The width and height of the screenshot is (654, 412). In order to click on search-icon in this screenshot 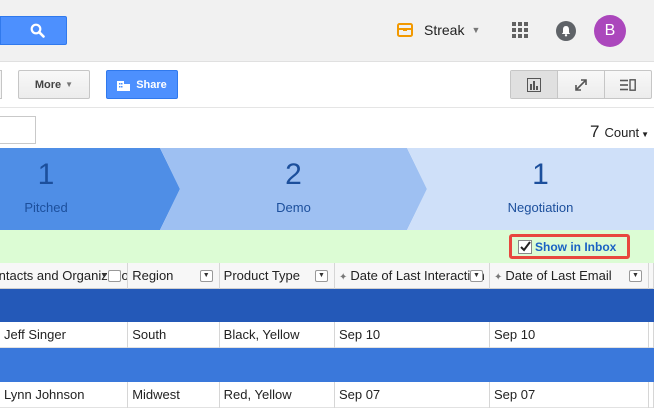, I will do `click(37, 30)`.